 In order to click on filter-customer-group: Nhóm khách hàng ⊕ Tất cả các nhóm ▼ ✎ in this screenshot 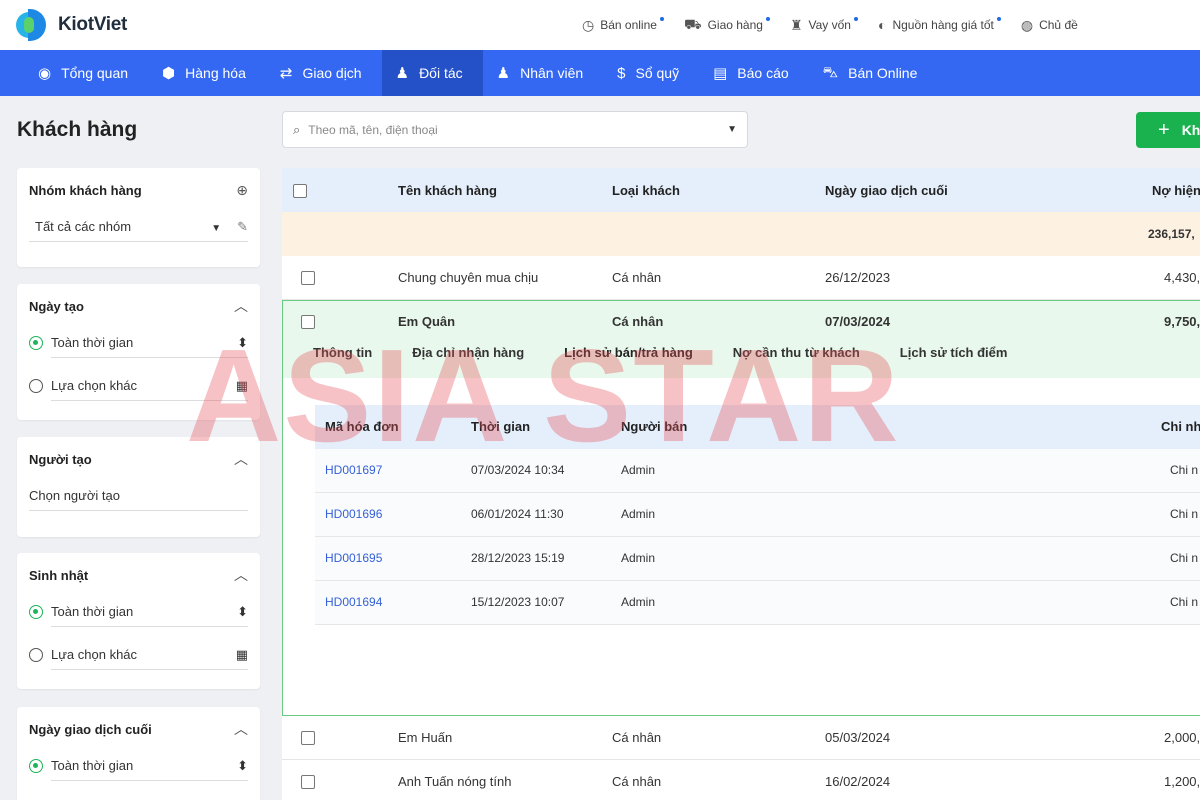, I will do `click(138, 217)`.